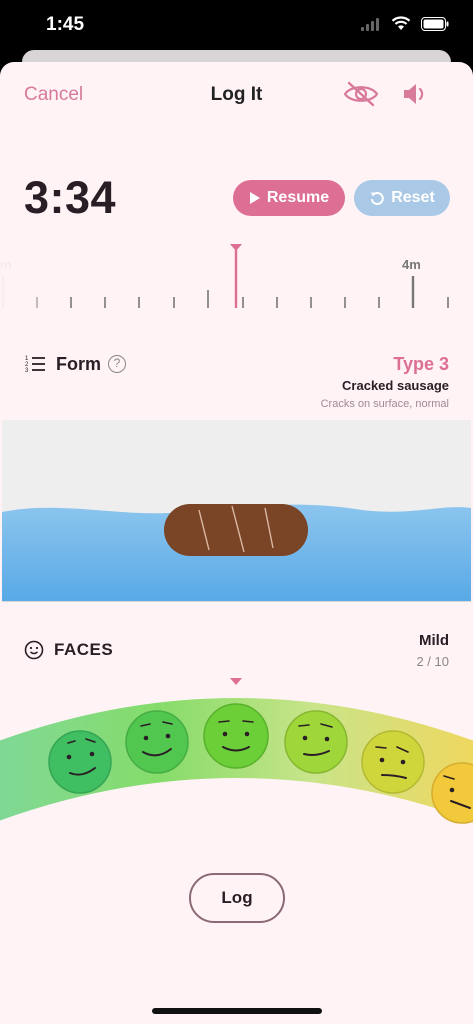 The height and width of the screenshot is (1024, 473). I want to click on reset-icon, so click(377, 198).